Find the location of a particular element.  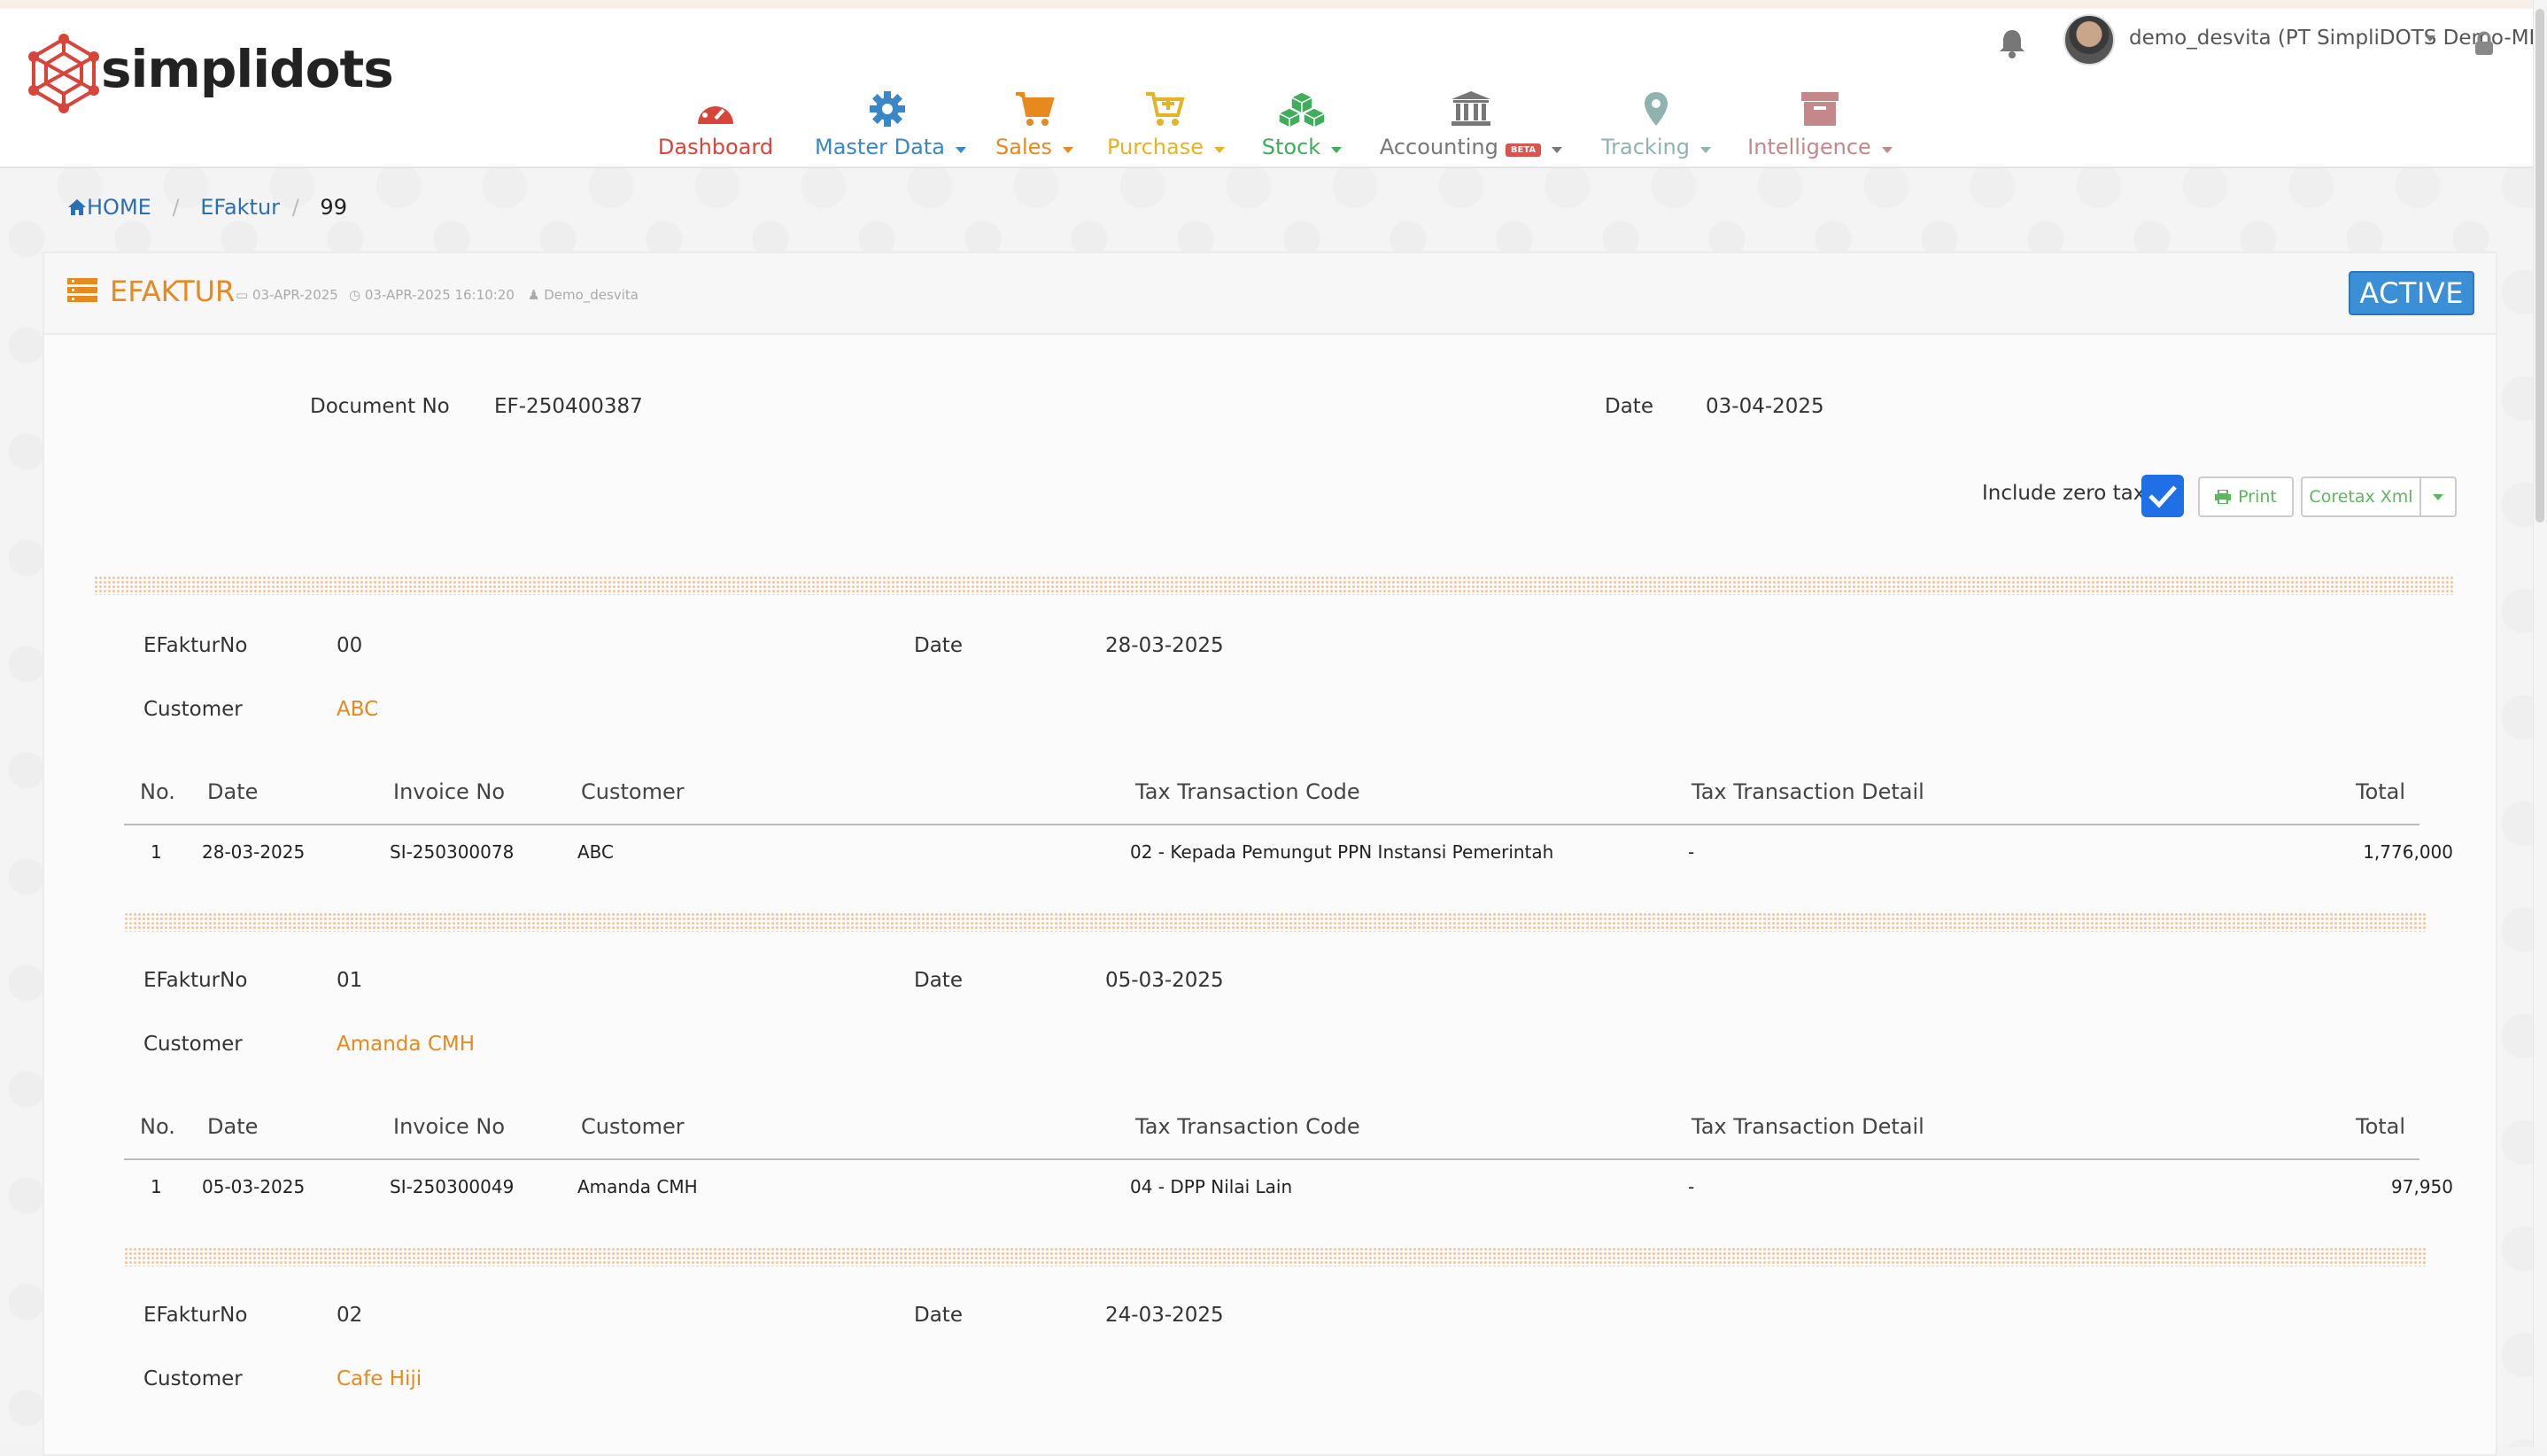

printer-icon is located at coordinates (2223, 497).